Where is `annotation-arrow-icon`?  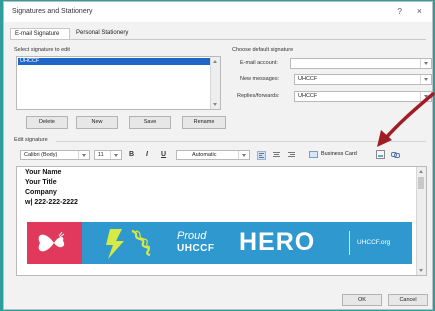
annotation-arrow-icon is located at coordinates (406, 119).